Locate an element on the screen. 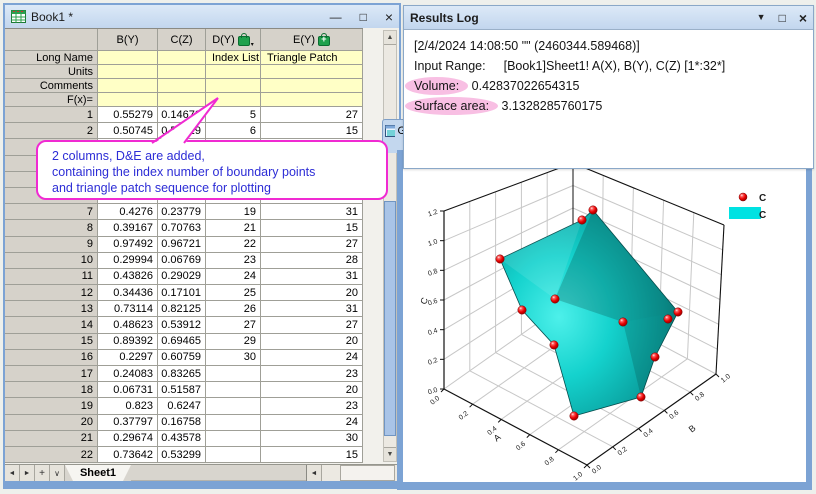  column-header-d: D(Y) ▾ is located at coordinates (233, 40).